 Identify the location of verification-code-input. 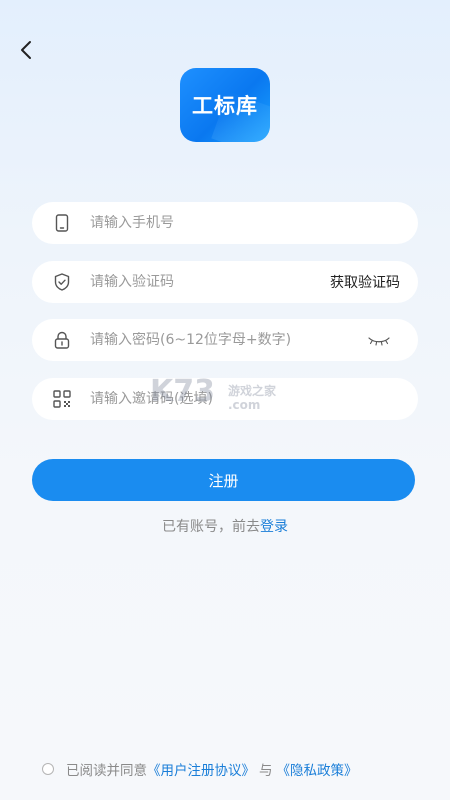
(210, 282).